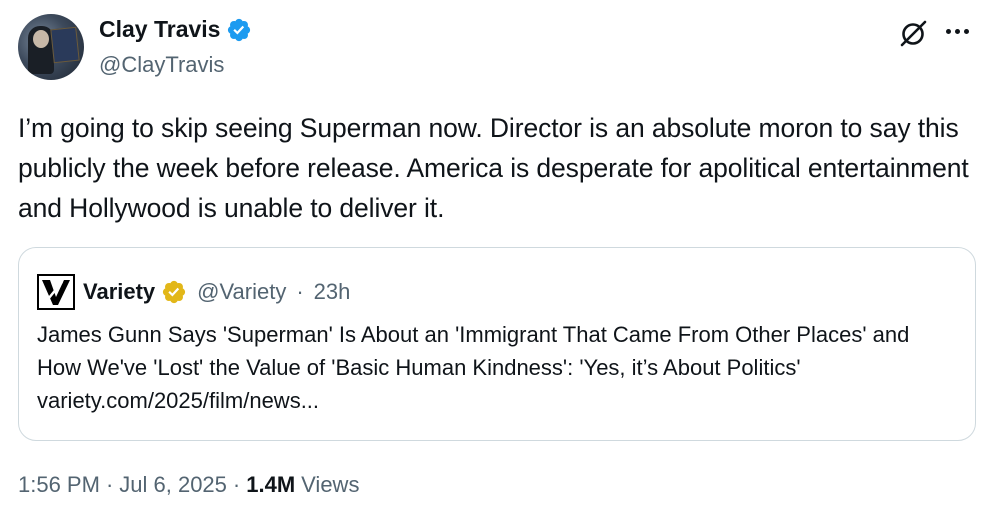 This screenshot has height=514, width=1000. What do you see at coordinates (241, 292) in the screenshot?
I see `quoted-handle: @Variety` at bounding box center [241, 292].